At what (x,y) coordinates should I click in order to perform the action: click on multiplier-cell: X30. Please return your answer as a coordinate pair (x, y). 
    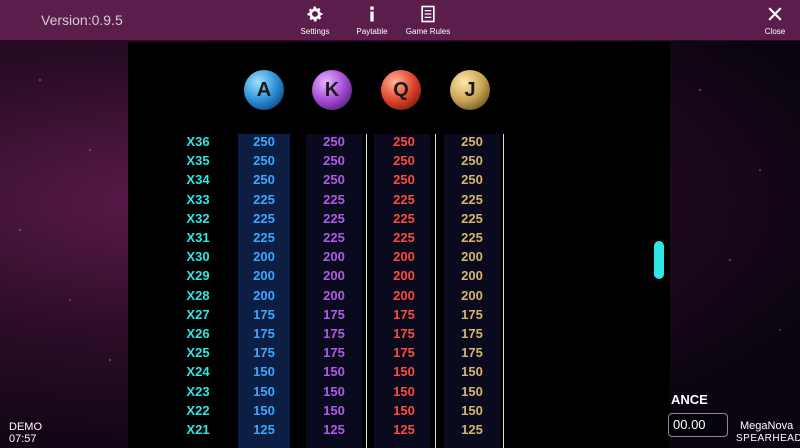
    Looking at the image, I should click on (198, 257).